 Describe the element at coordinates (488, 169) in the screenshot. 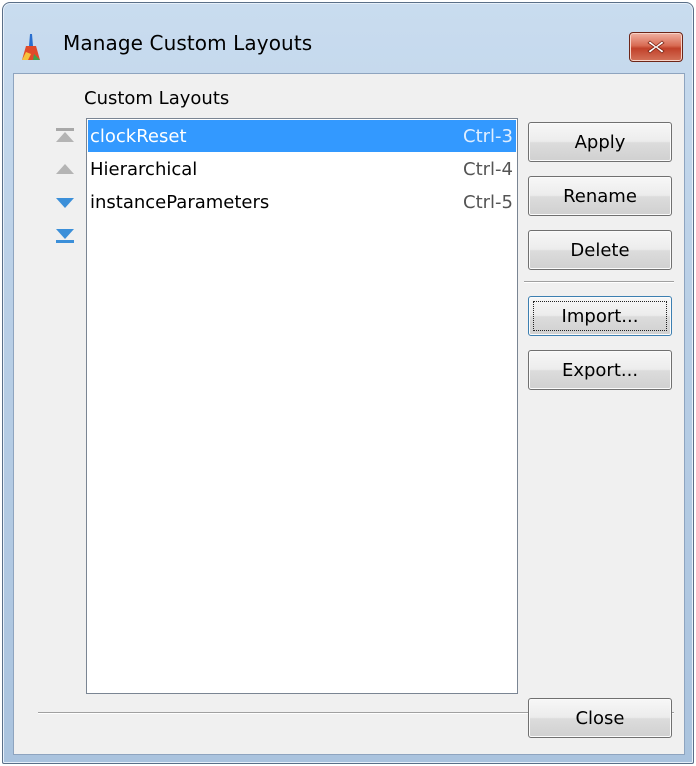

I see `layout-shortcut: Ctrl-4` at that location.